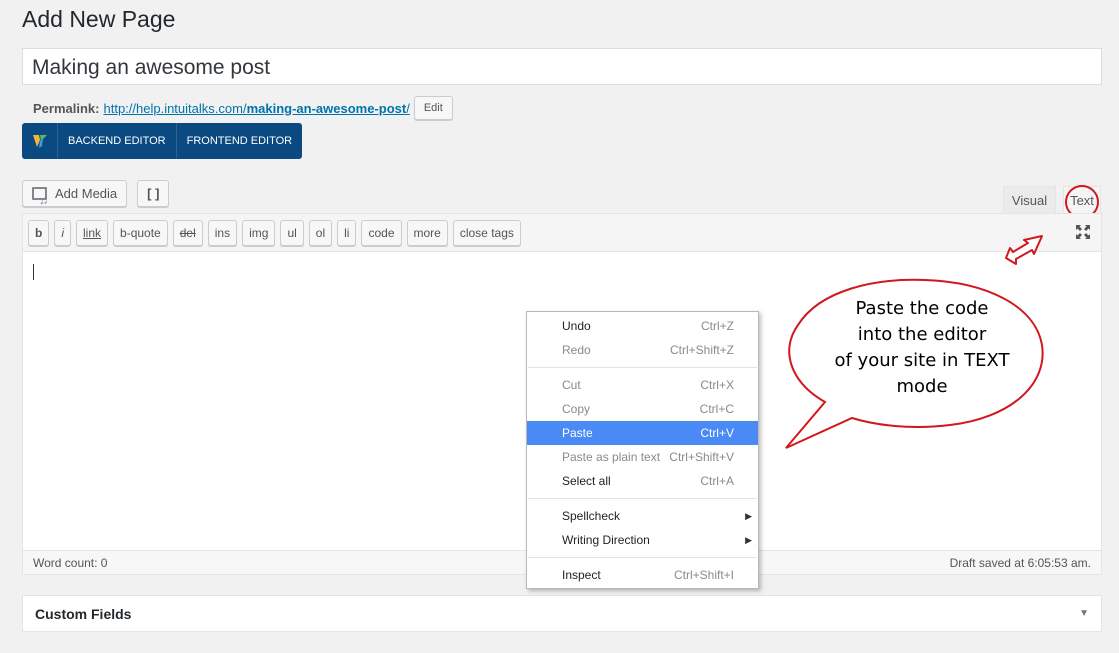 The width and height of the screenshot is (1119, 653). I want to click on backend-editor-button: BACKEND EDITOR, so click(117, 141).